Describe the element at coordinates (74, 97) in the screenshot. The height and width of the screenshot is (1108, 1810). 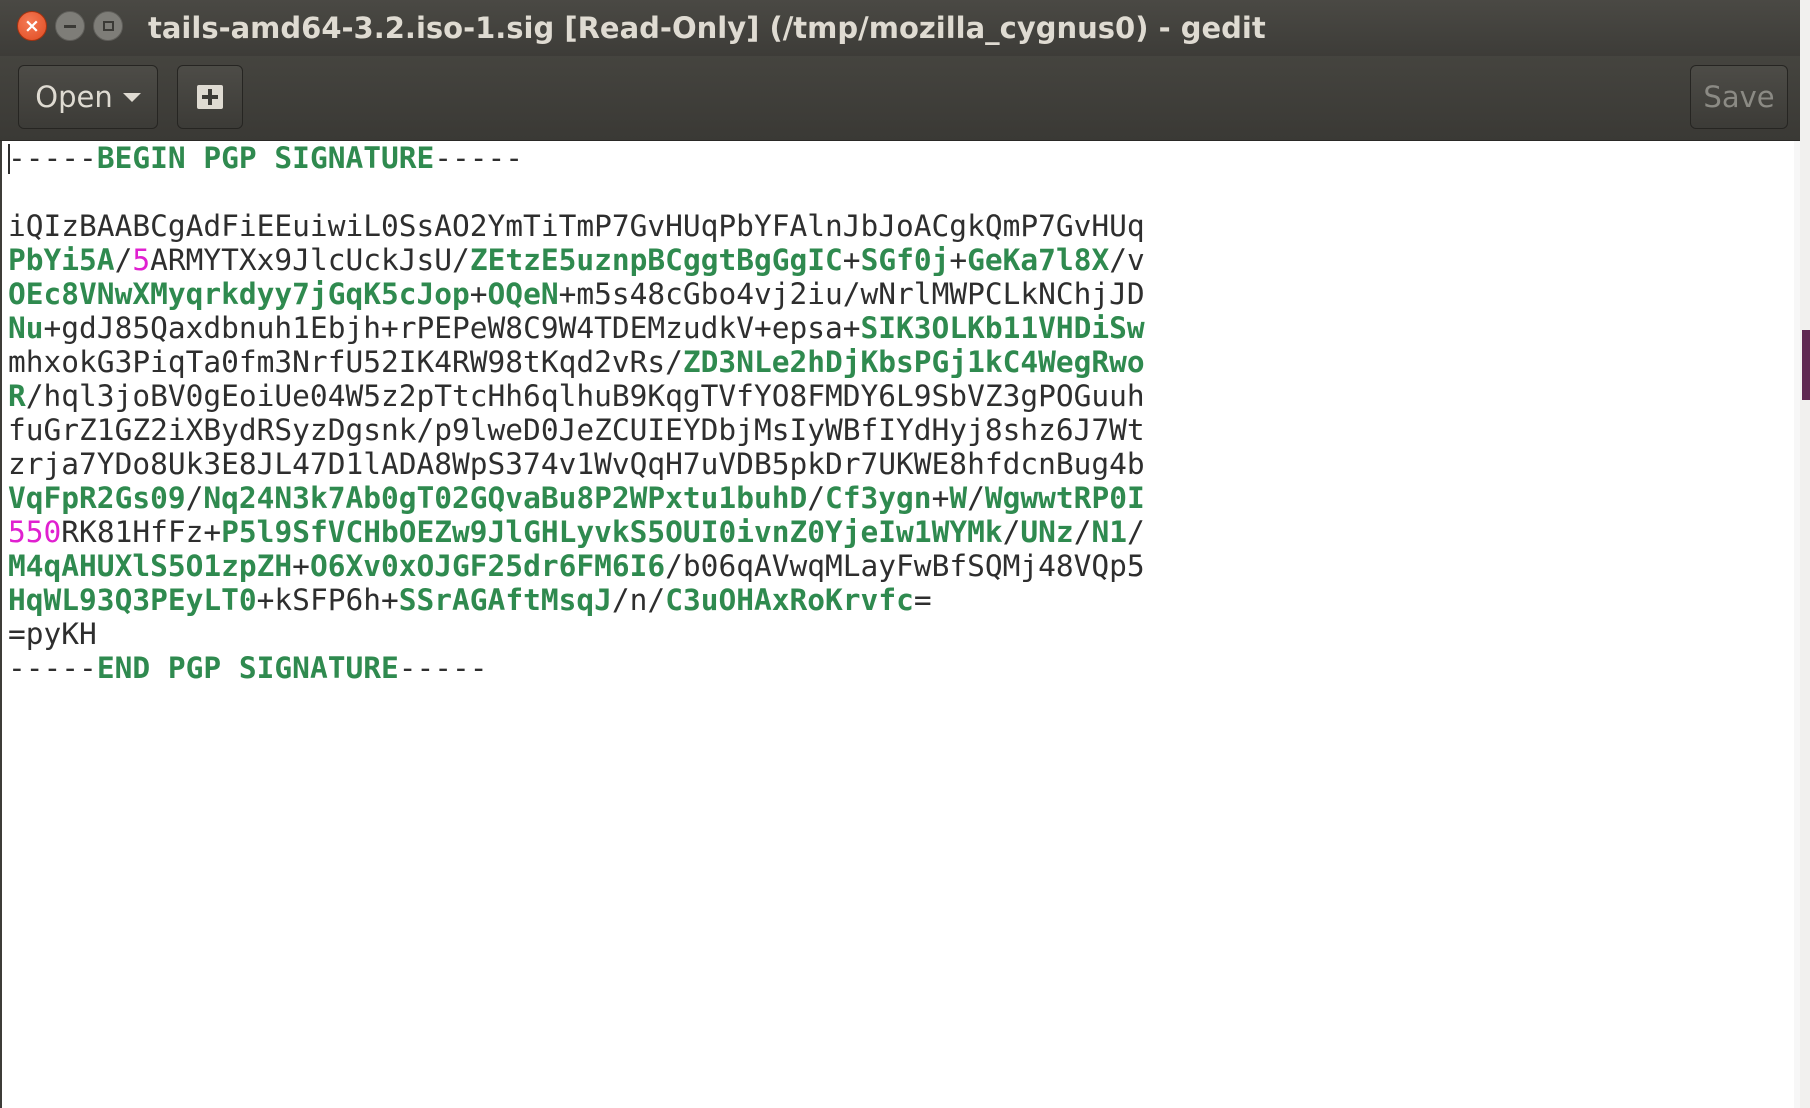
I see `open-button-label: Open` at that location.